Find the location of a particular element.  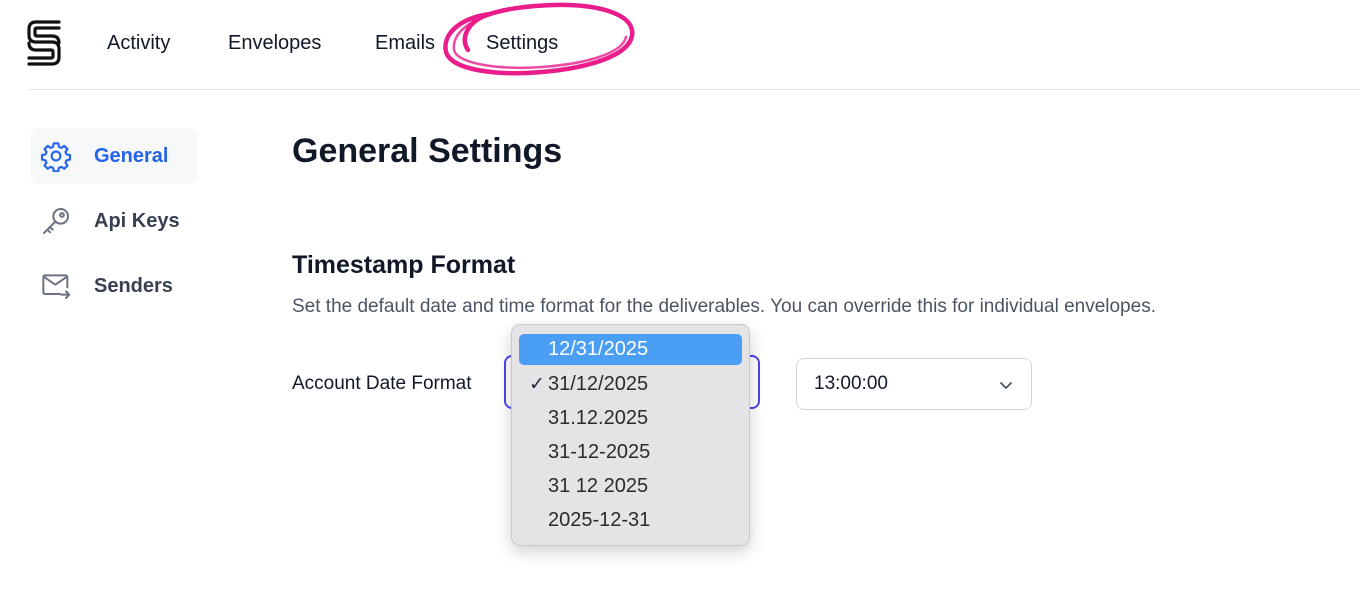

nav-settings: Settings is located at coordinates (522, 43).